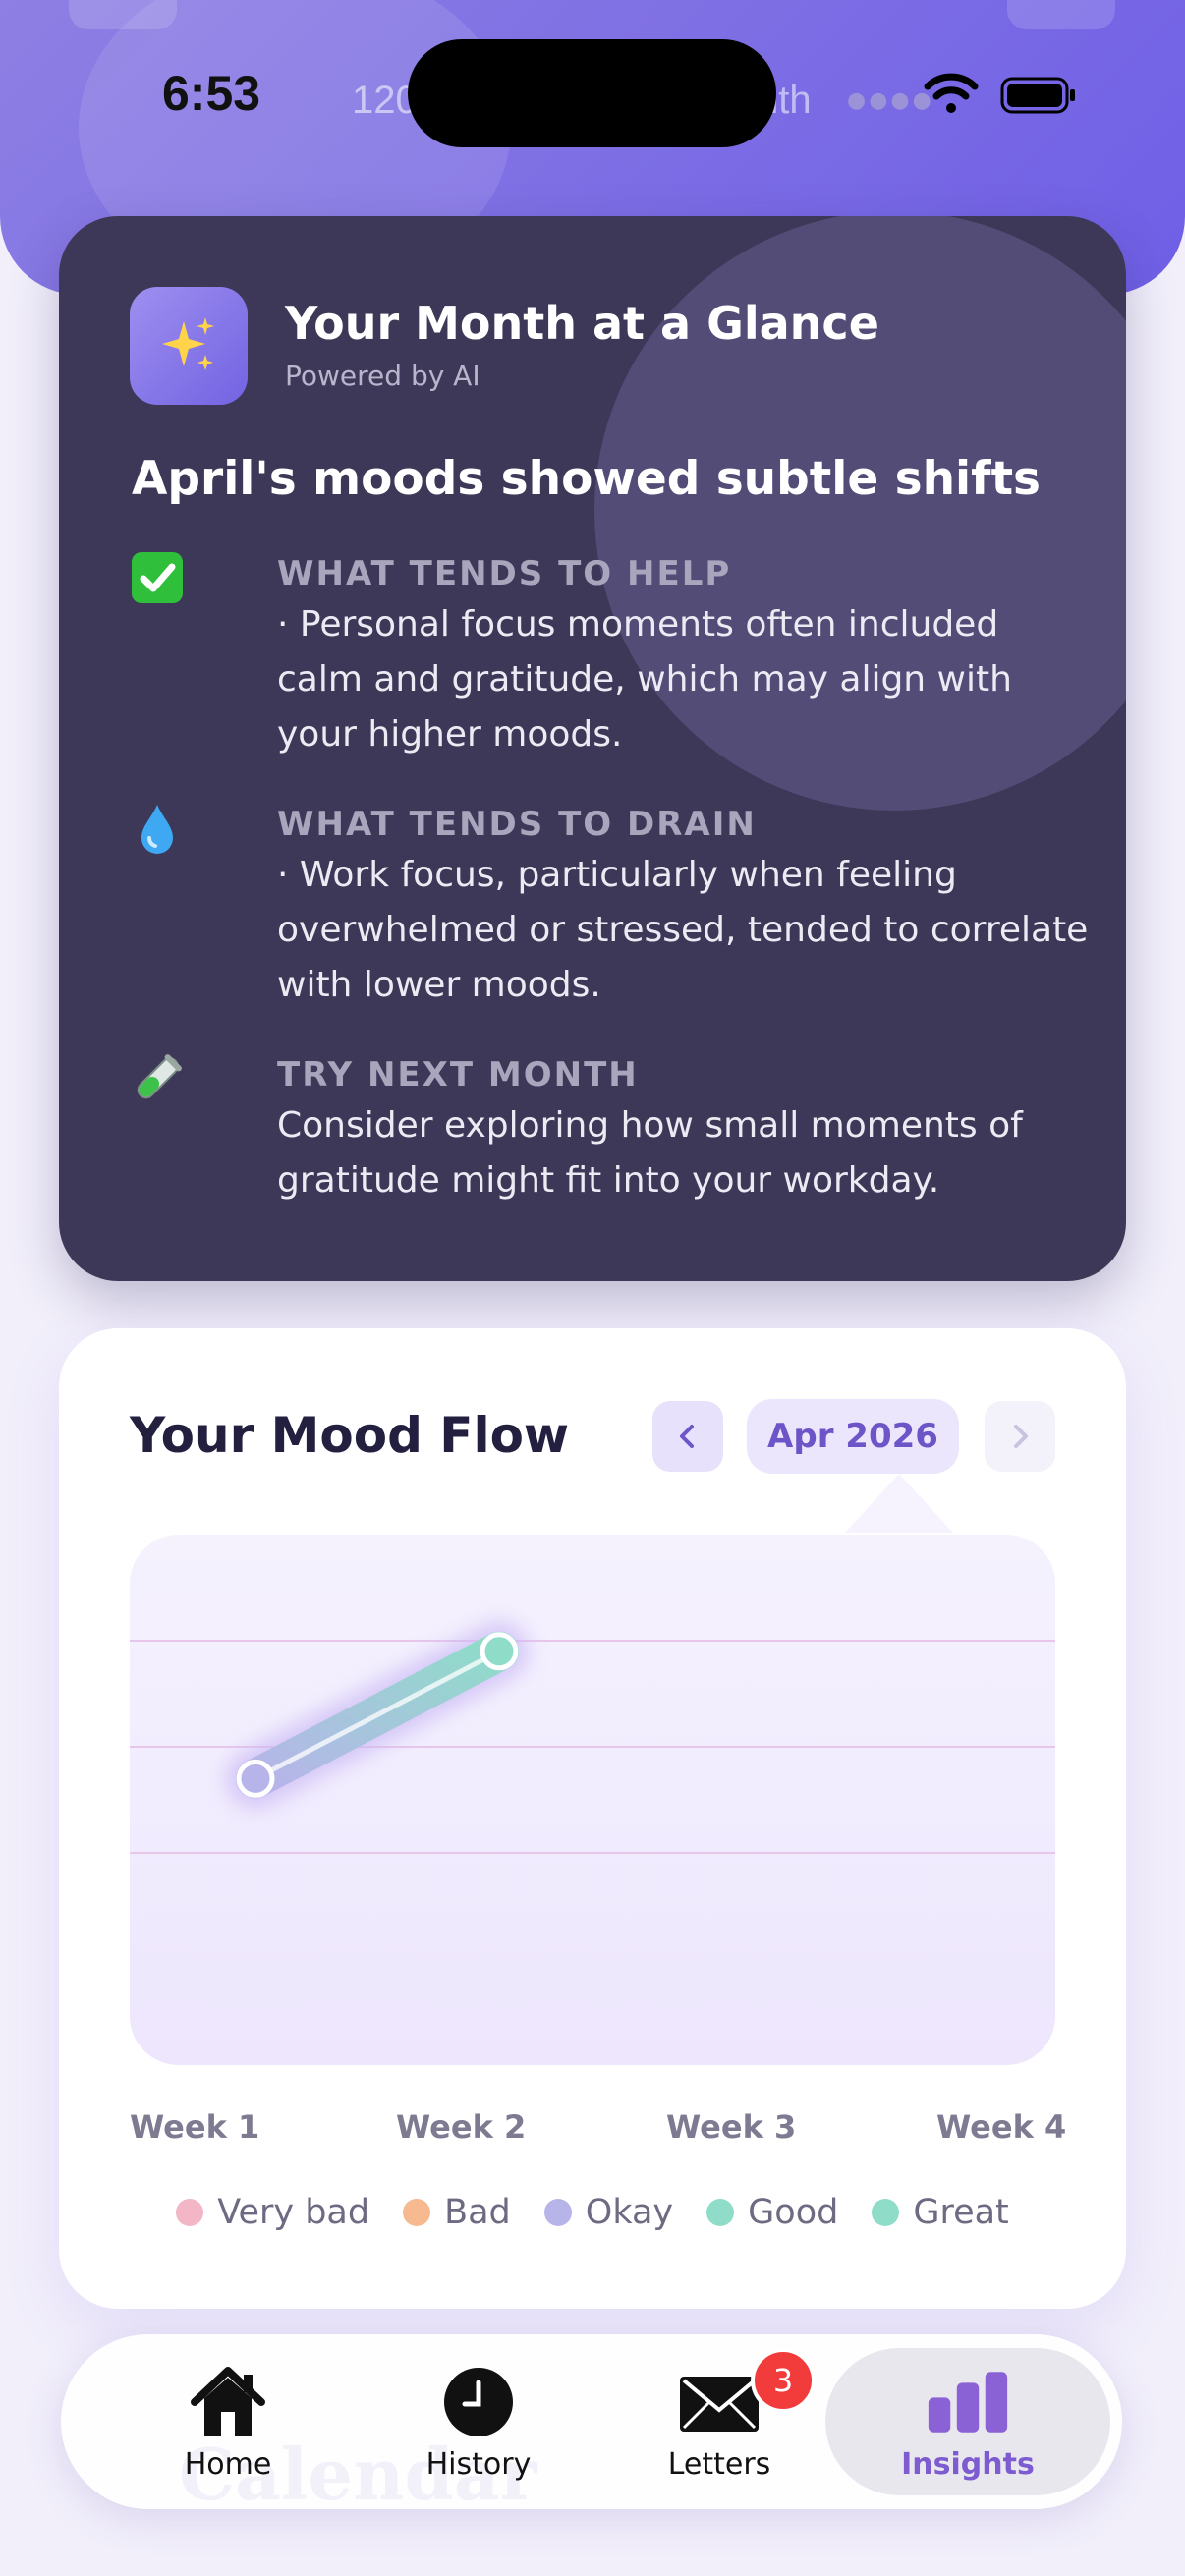 This screenshot has width=1185, height=2576. I want to click on dynamic-island, so click(592, 93).